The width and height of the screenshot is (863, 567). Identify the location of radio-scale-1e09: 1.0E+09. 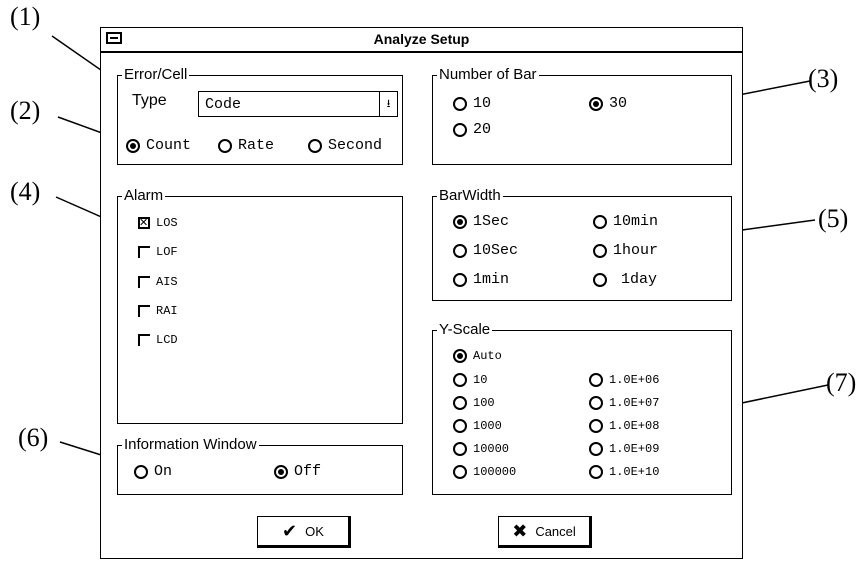
(624, 449).